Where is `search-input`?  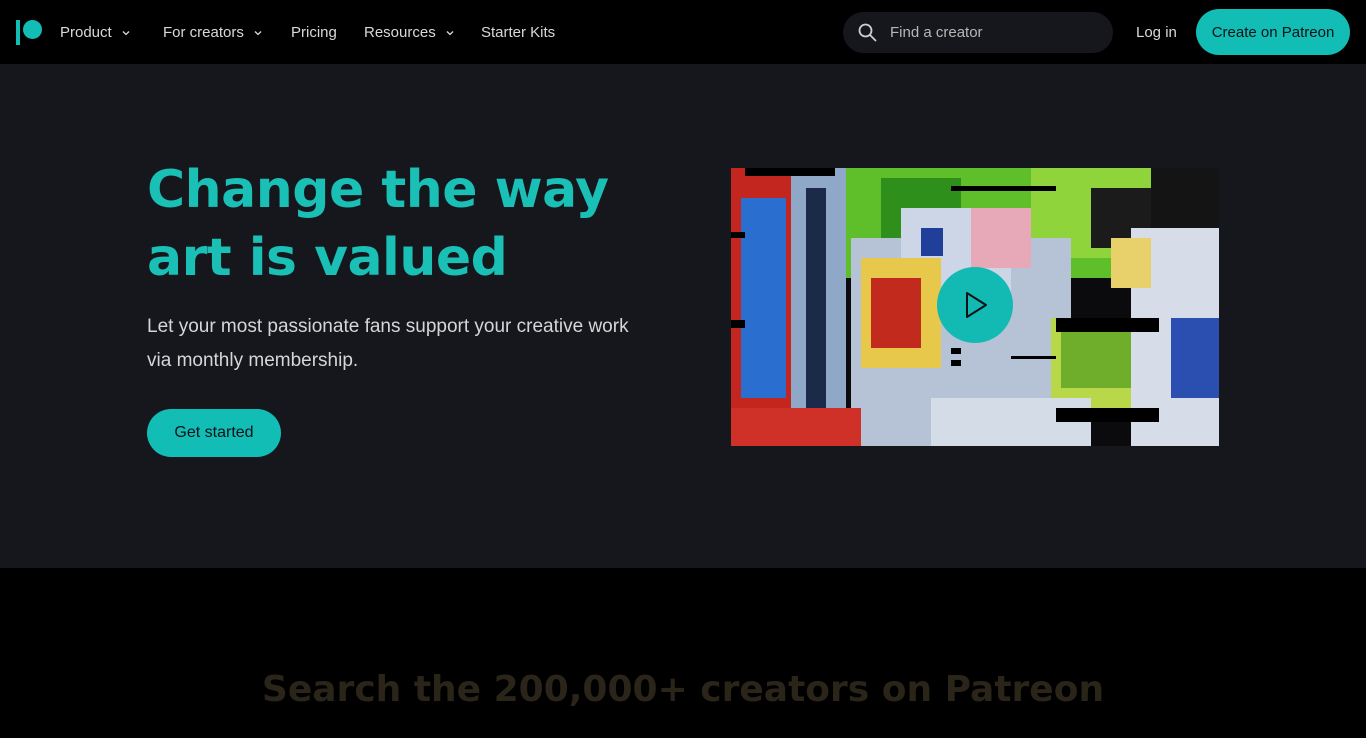 search-input is located at coordinates (995, 32).